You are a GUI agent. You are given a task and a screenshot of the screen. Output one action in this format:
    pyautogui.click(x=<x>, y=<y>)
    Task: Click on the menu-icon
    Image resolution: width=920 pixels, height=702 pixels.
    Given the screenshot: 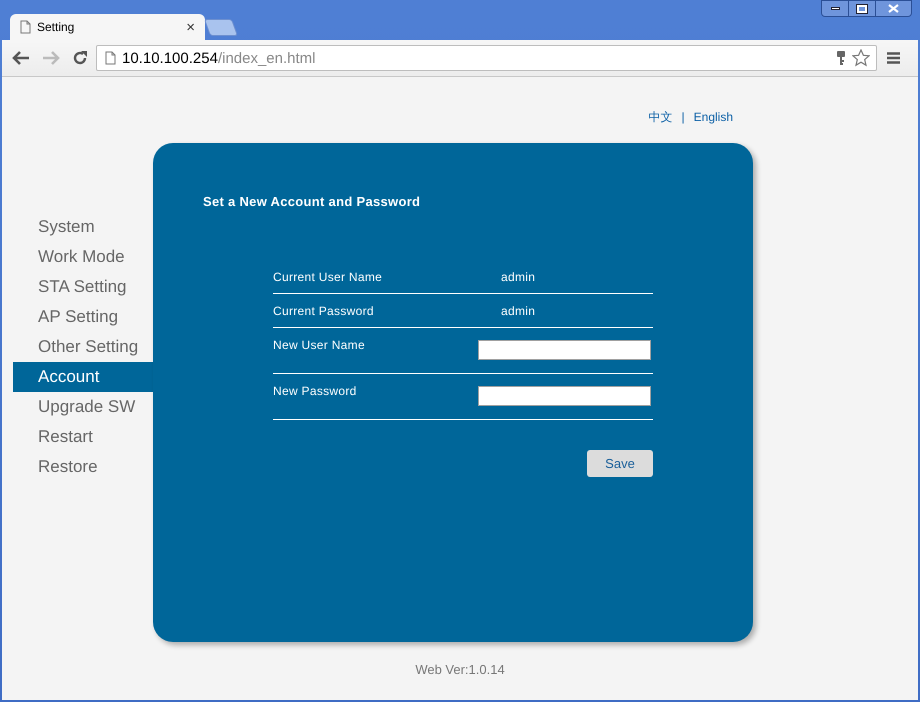 What is the action you would take?
    pyautogui.click(x=893, y=58)
    